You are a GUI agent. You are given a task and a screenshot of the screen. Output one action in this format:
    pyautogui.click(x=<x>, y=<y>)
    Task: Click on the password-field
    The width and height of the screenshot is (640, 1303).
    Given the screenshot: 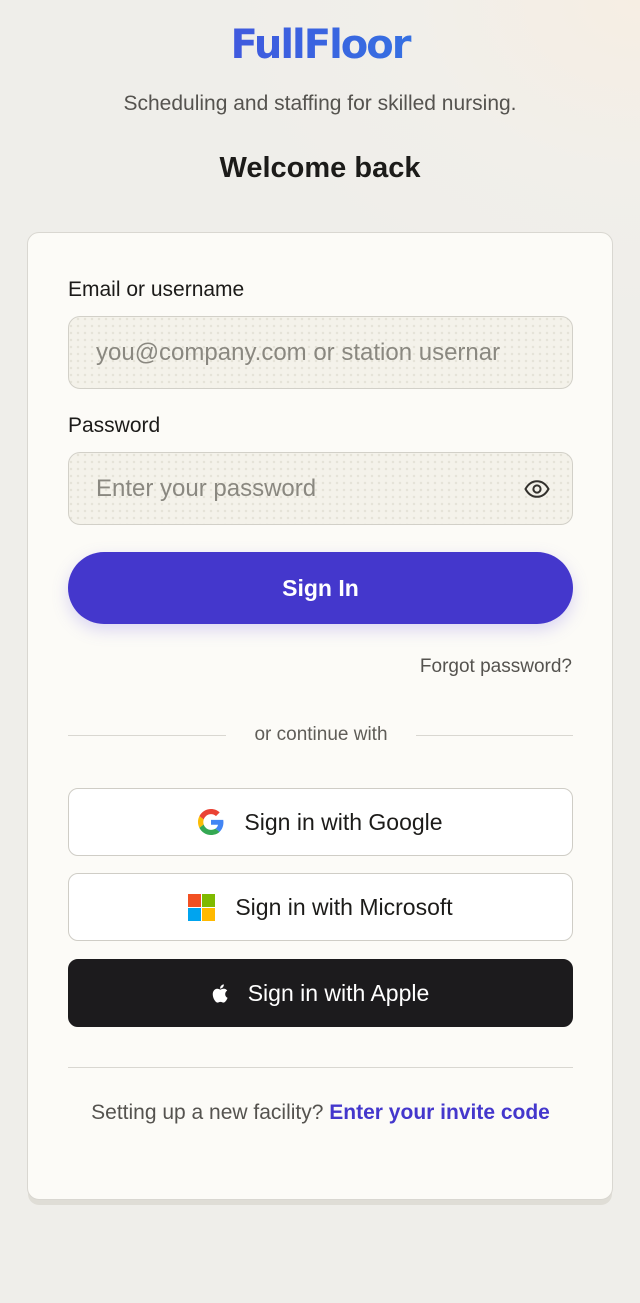 What is the action you would take?
    pyautogui.click(x=320, y=488)
    